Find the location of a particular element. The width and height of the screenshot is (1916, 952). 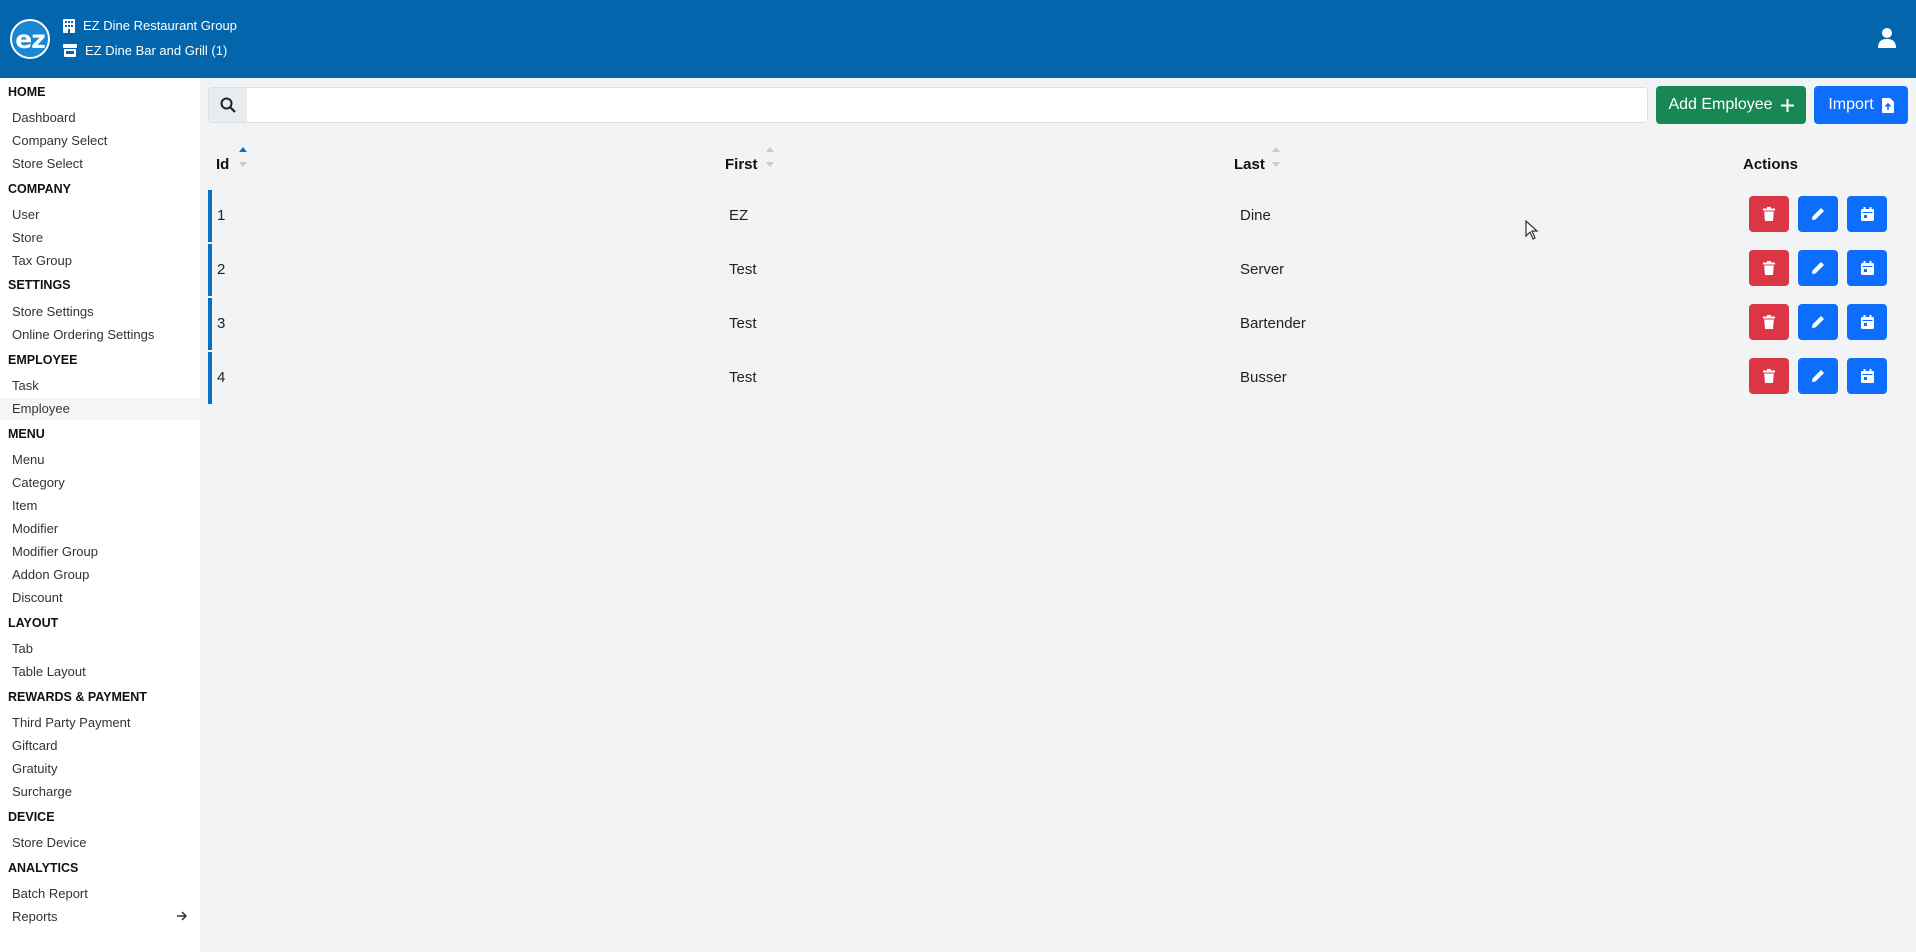

mouse-cursor-icon is located at coordinates (1532, 230).